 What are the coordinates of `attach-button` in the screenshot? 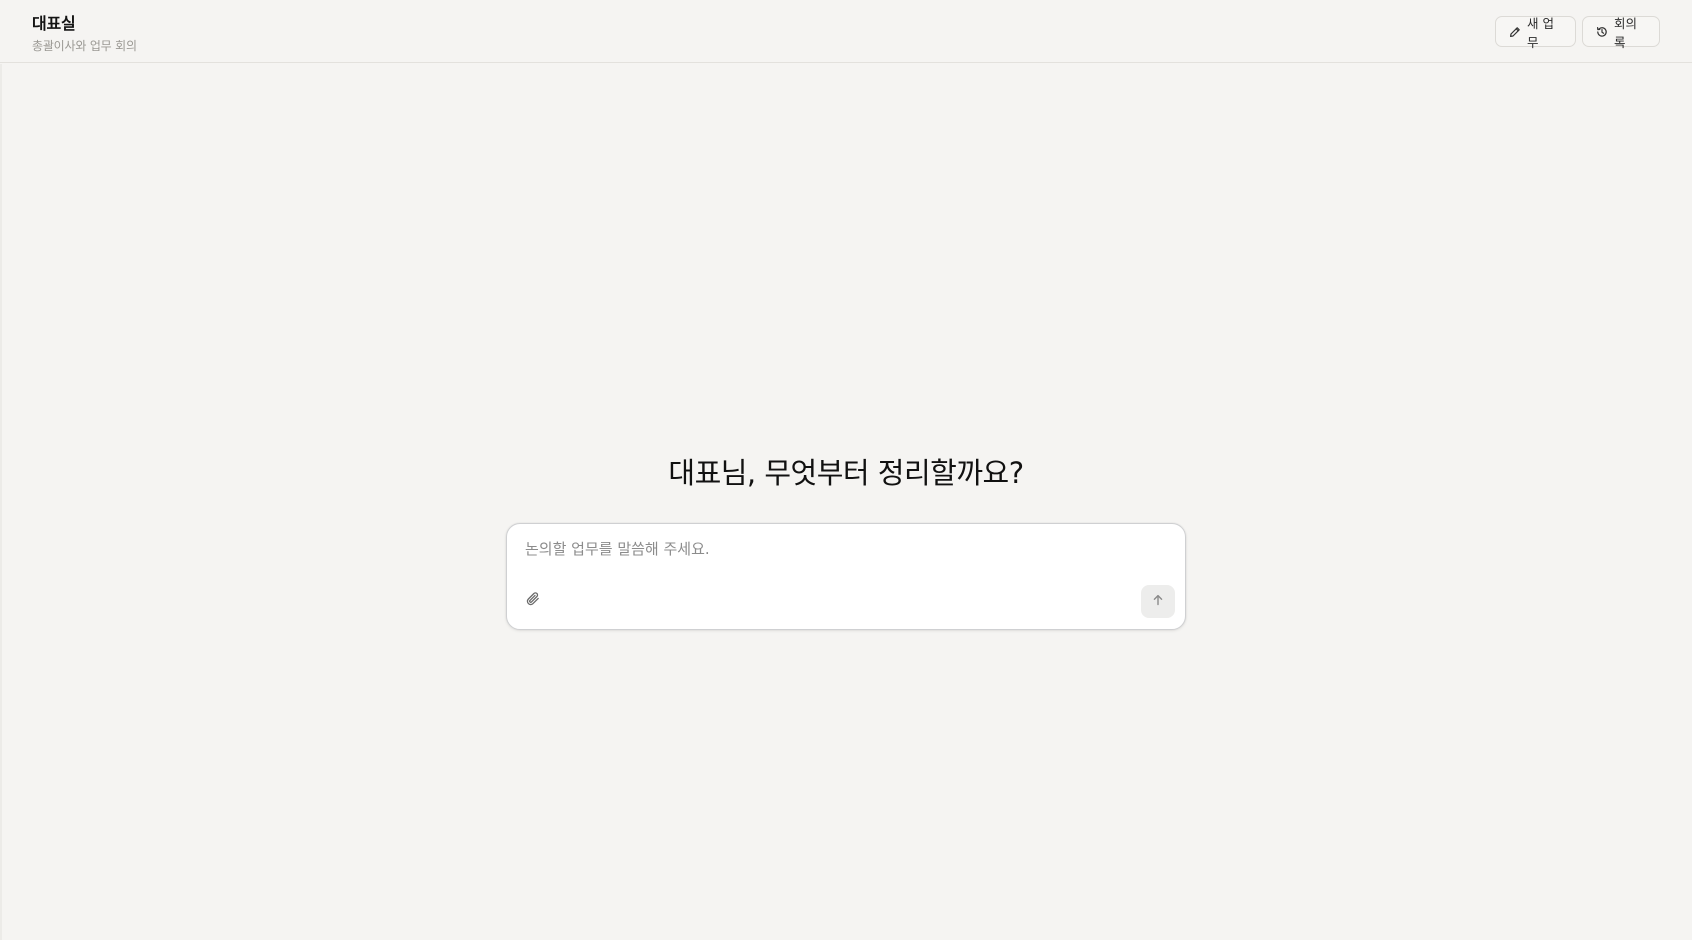 It's located at (533, 601).